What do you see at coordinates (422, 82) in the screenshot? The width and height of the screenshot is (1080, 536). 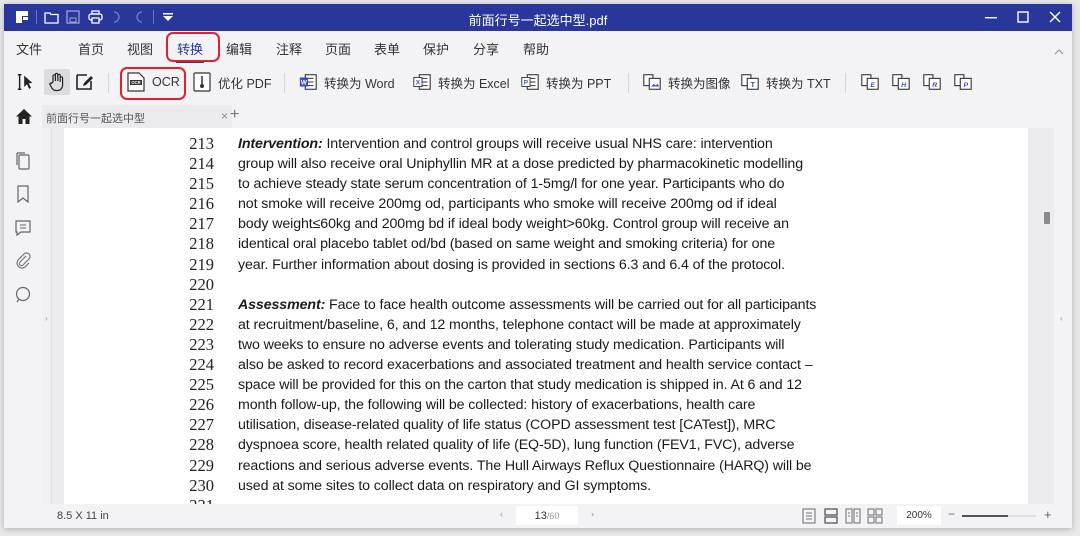 I see `excel-file-icon: X` at bounding box center [422, 82].